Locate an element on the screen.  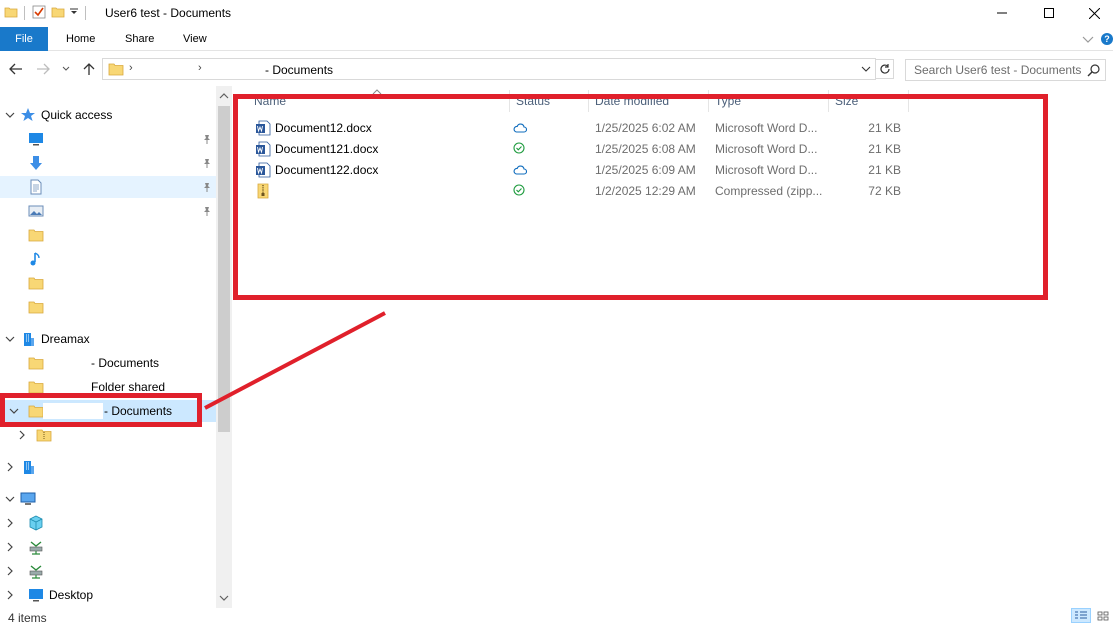
address-dropdown-button is located at coordinates (866, 69).